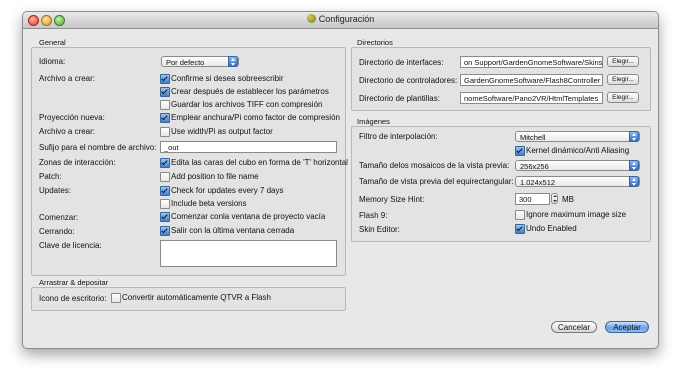  What do you see at coordinates (534, 166) in the screenshot?
I see `tamano-mosaicos-value: 256x256` at bounding box center [534, 166].